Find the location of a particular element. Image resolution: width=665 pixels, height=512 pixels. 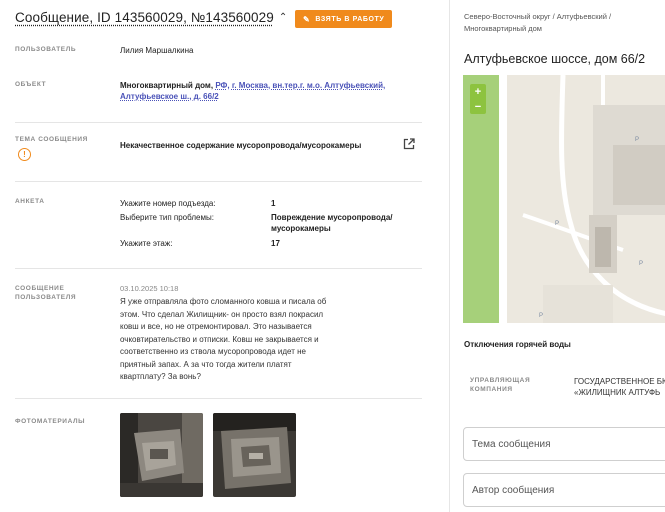

message-topic-field is located at coordinates (564, 444).